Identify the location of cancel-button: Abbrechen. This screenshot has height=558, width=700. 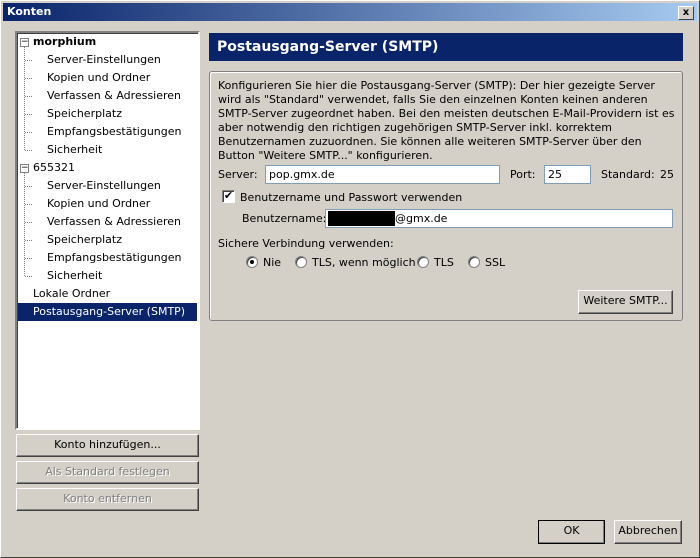
(648, 532).